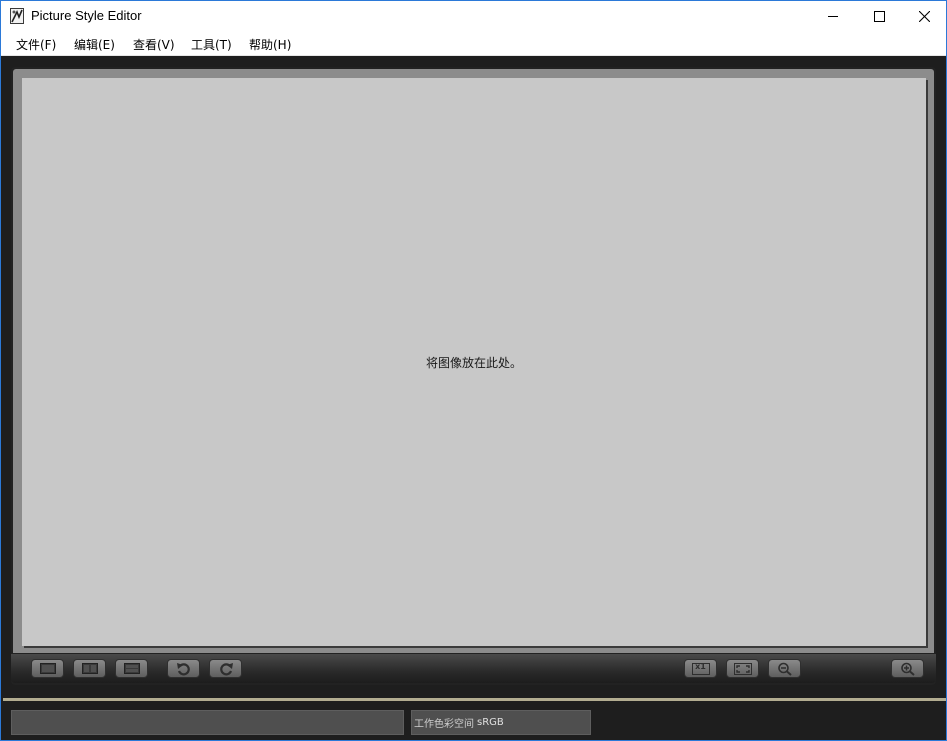 This screenshot has width=947, height=741. What do you see at coordinates (444, 724) in the screenshot?
I see `color-space-label: 工作色彩空间` at bounding box center [444, 724].